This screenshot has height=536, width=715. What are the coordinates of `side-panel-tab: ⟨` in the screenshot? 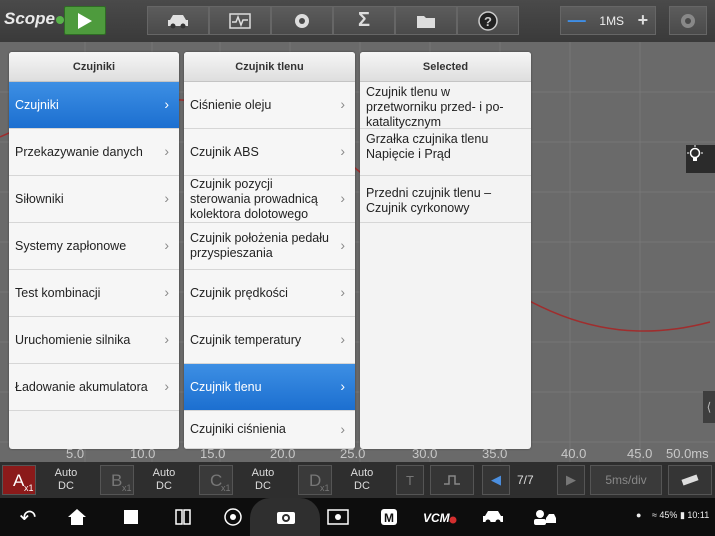 It's located at (709, 407).